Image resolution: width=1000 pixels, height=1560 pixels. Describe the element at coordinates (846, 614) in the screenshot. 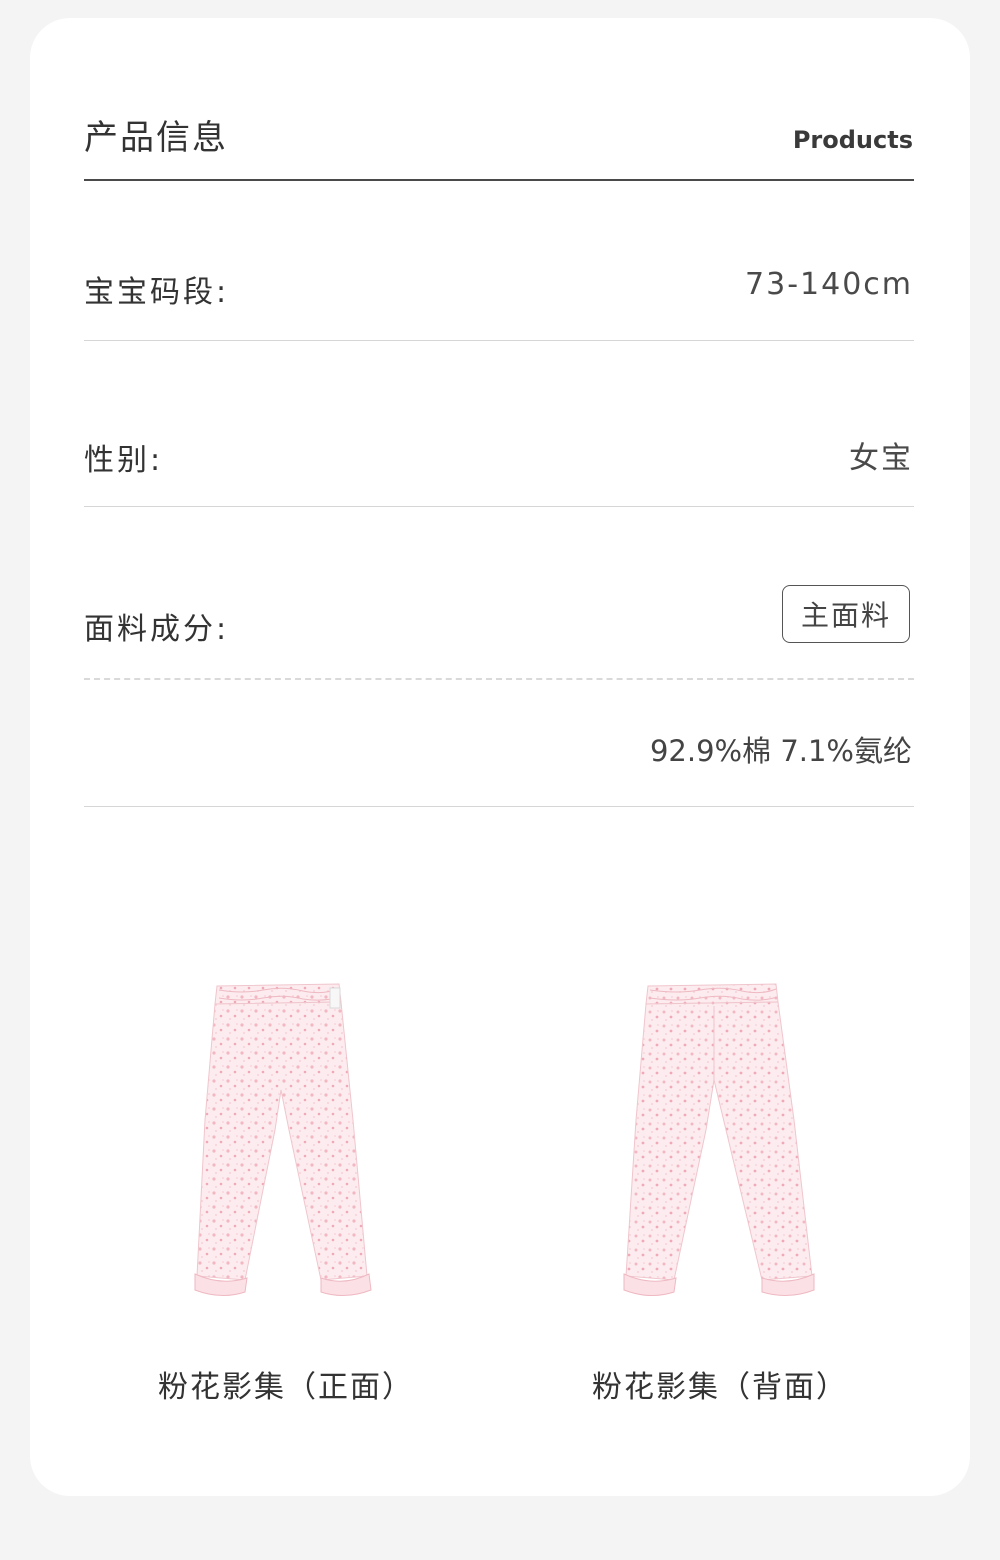

I see `main-fabric-tag: 主面料` at that location.